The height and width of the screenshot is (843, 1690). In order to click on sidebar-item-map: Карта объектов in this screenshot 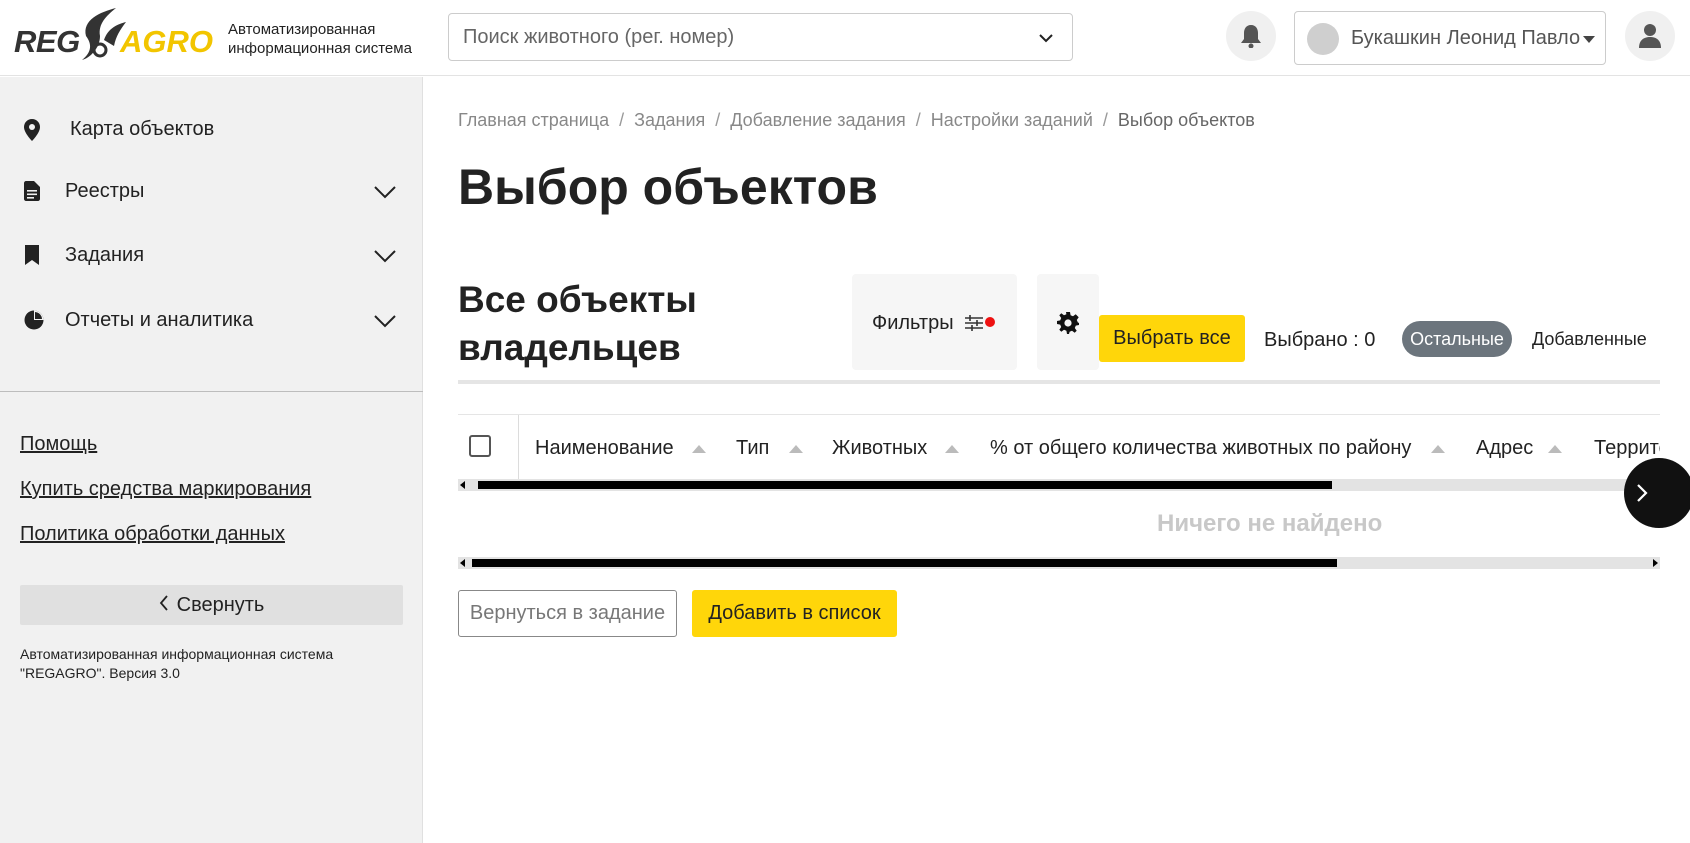, I will do `click(211, 129)`.